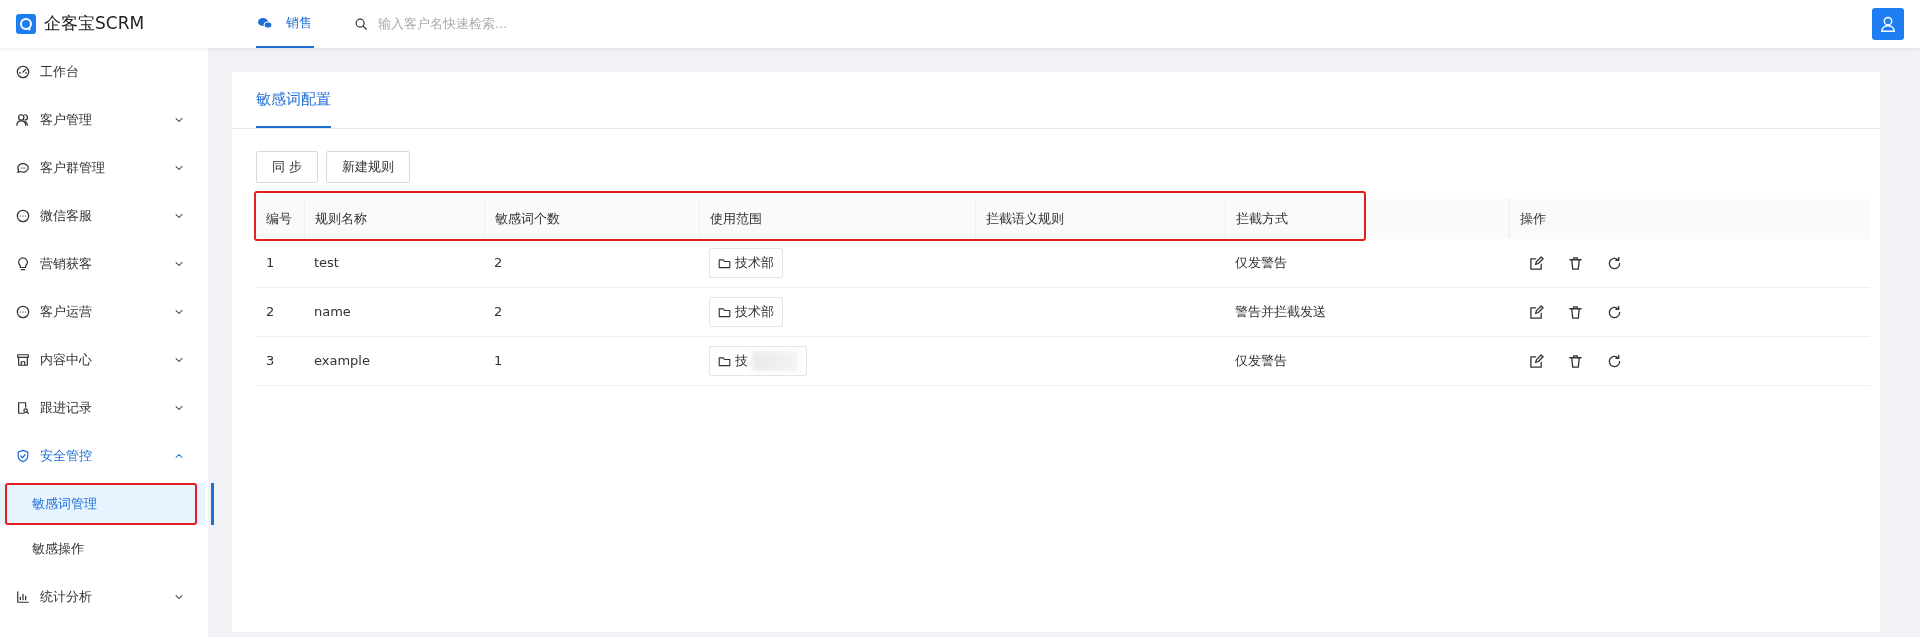  Describe the element at coordinates (394, 219) in the screenshot. I see `column-header: 规则名称` at that location.